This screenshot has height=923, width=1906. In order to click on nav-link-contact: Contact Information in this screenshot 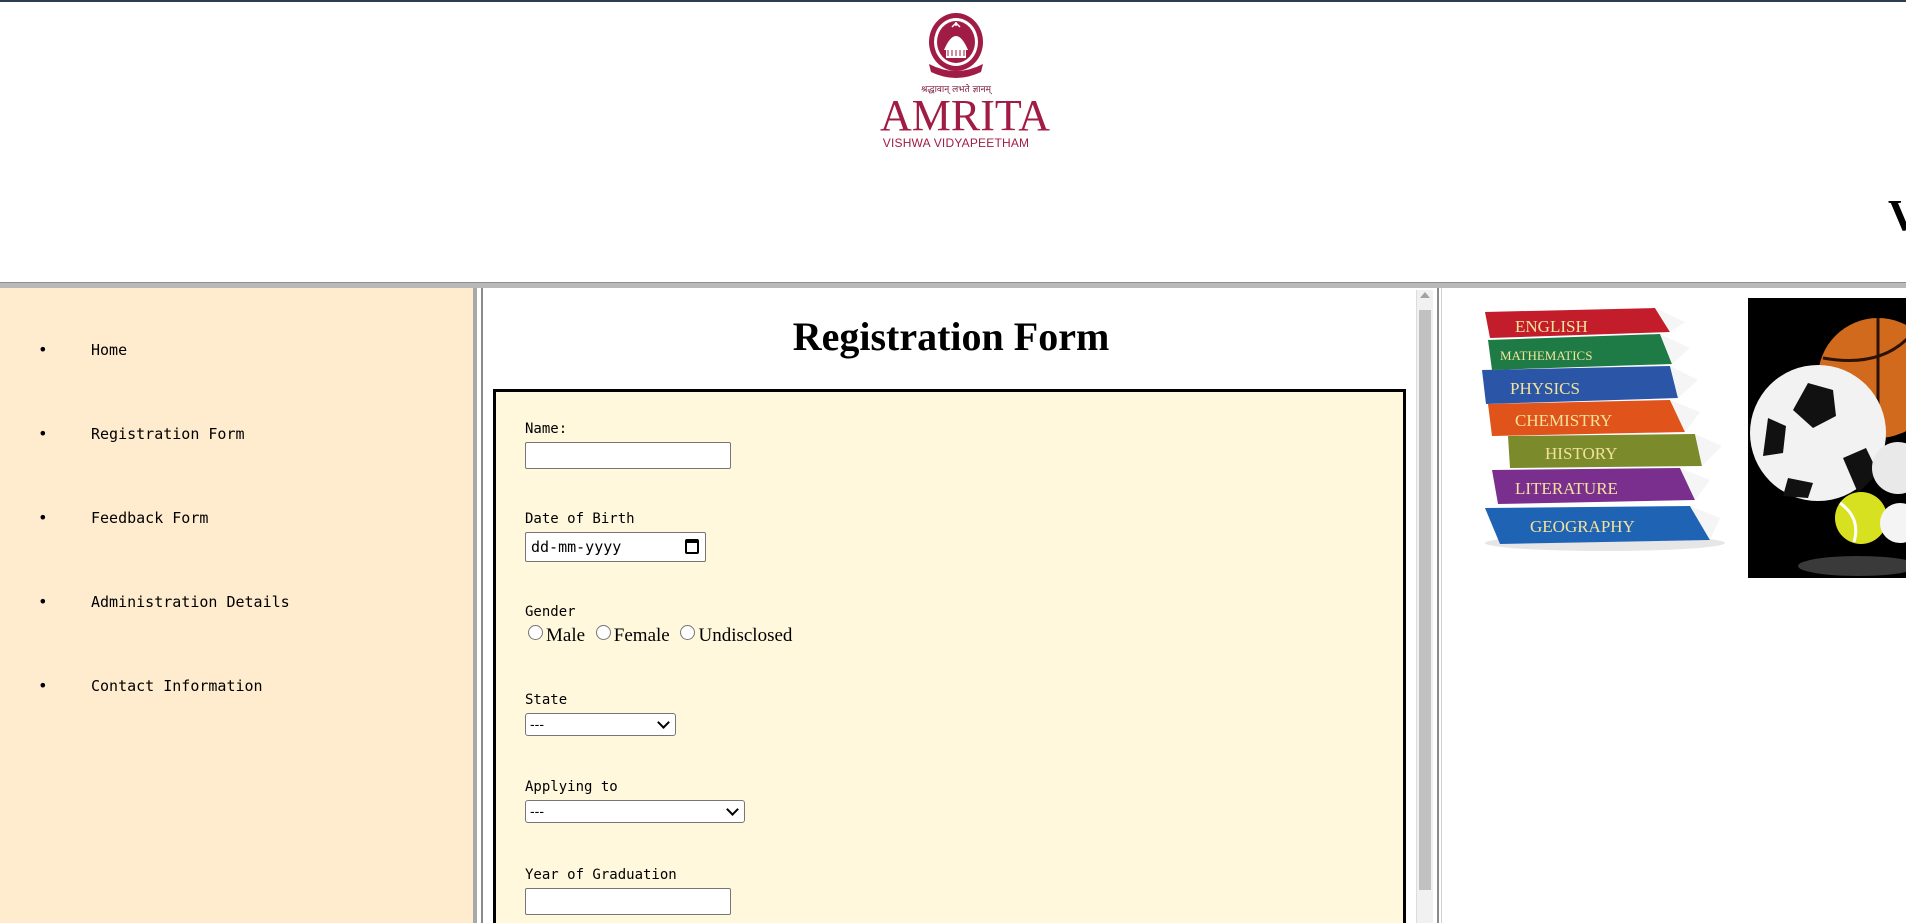, I will do `click(177, 686)`.